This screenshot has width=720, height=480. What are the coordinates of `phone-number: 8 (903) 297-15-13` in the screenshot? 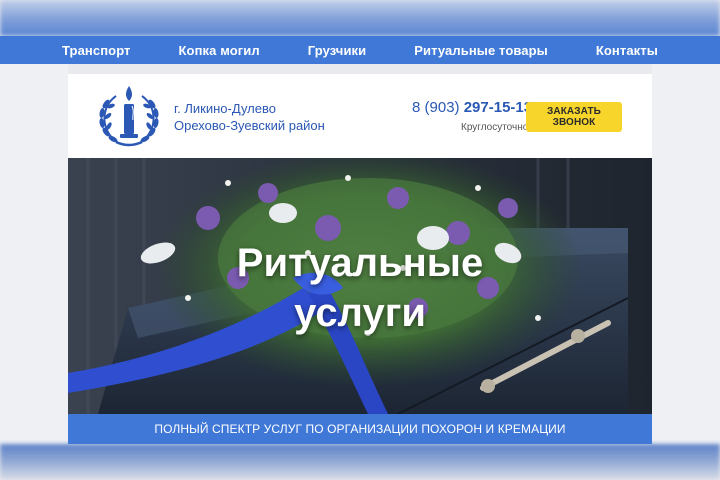 It's located at (472, 107).